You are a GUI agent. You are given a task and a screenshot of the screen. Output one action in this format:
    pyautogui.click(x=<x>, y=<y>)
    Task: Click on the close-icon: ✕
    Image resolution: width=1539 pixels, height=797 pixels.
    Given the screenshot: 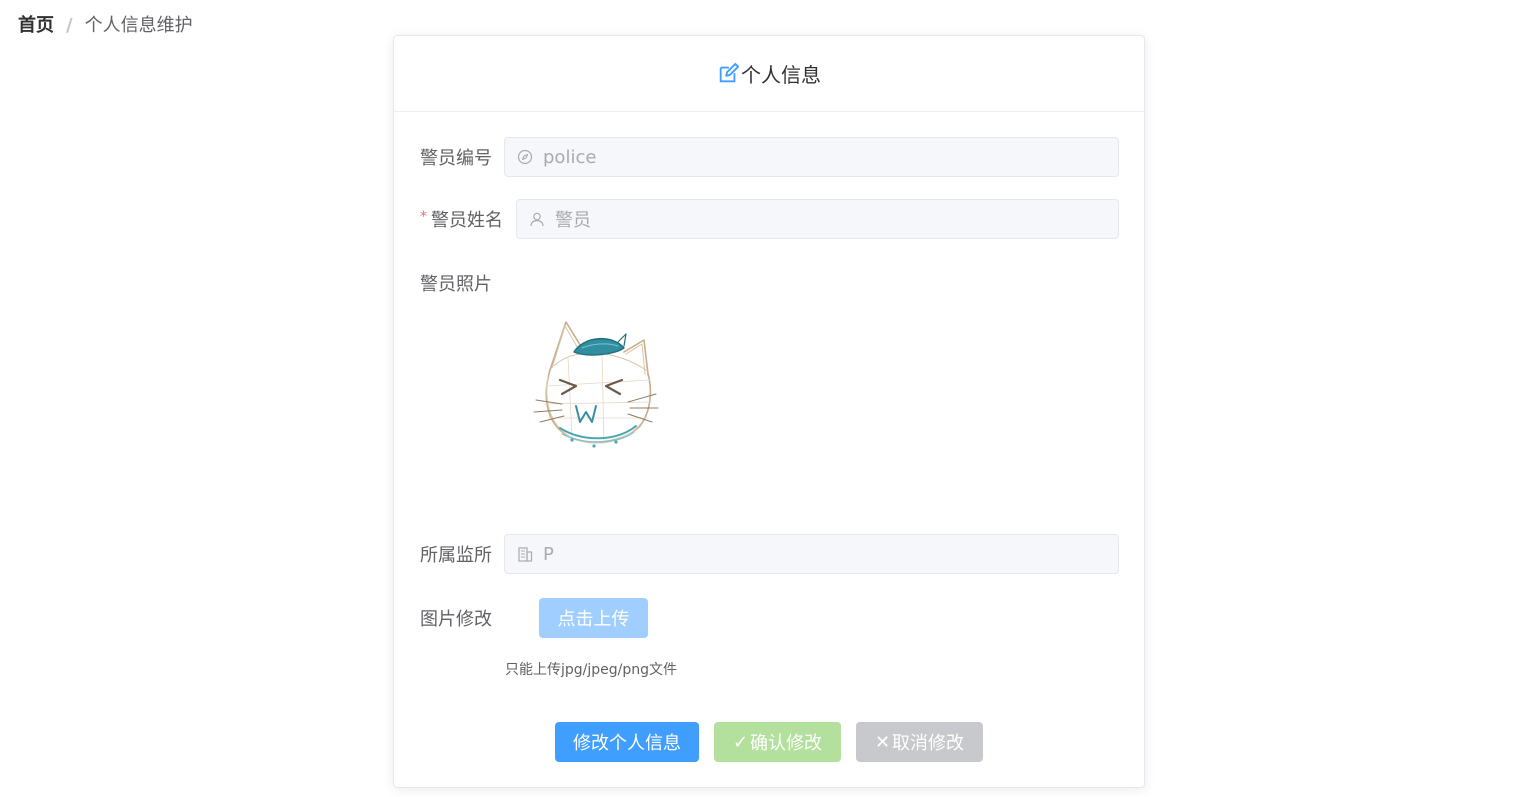 What is the action you would take?
    pyautogui.click(x=882, y=742)
    